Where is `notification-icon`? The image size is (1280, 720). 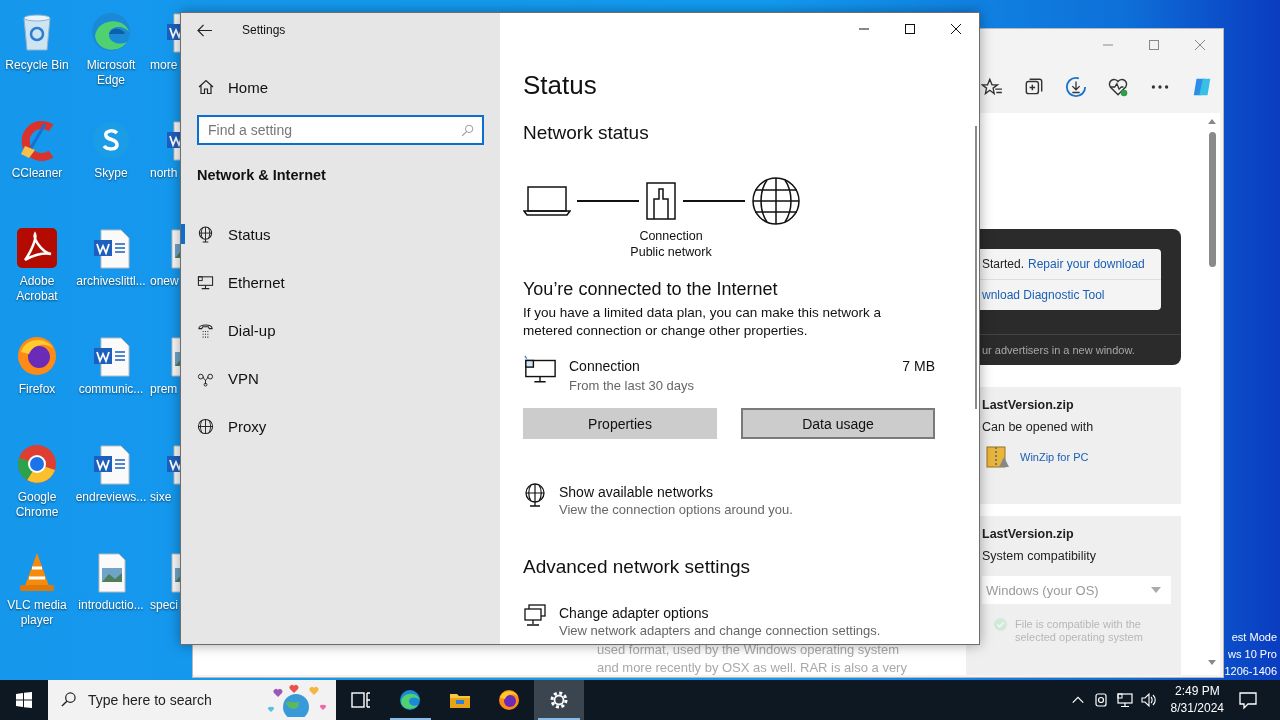
notification-icon is located at coordinates (1248, 700).